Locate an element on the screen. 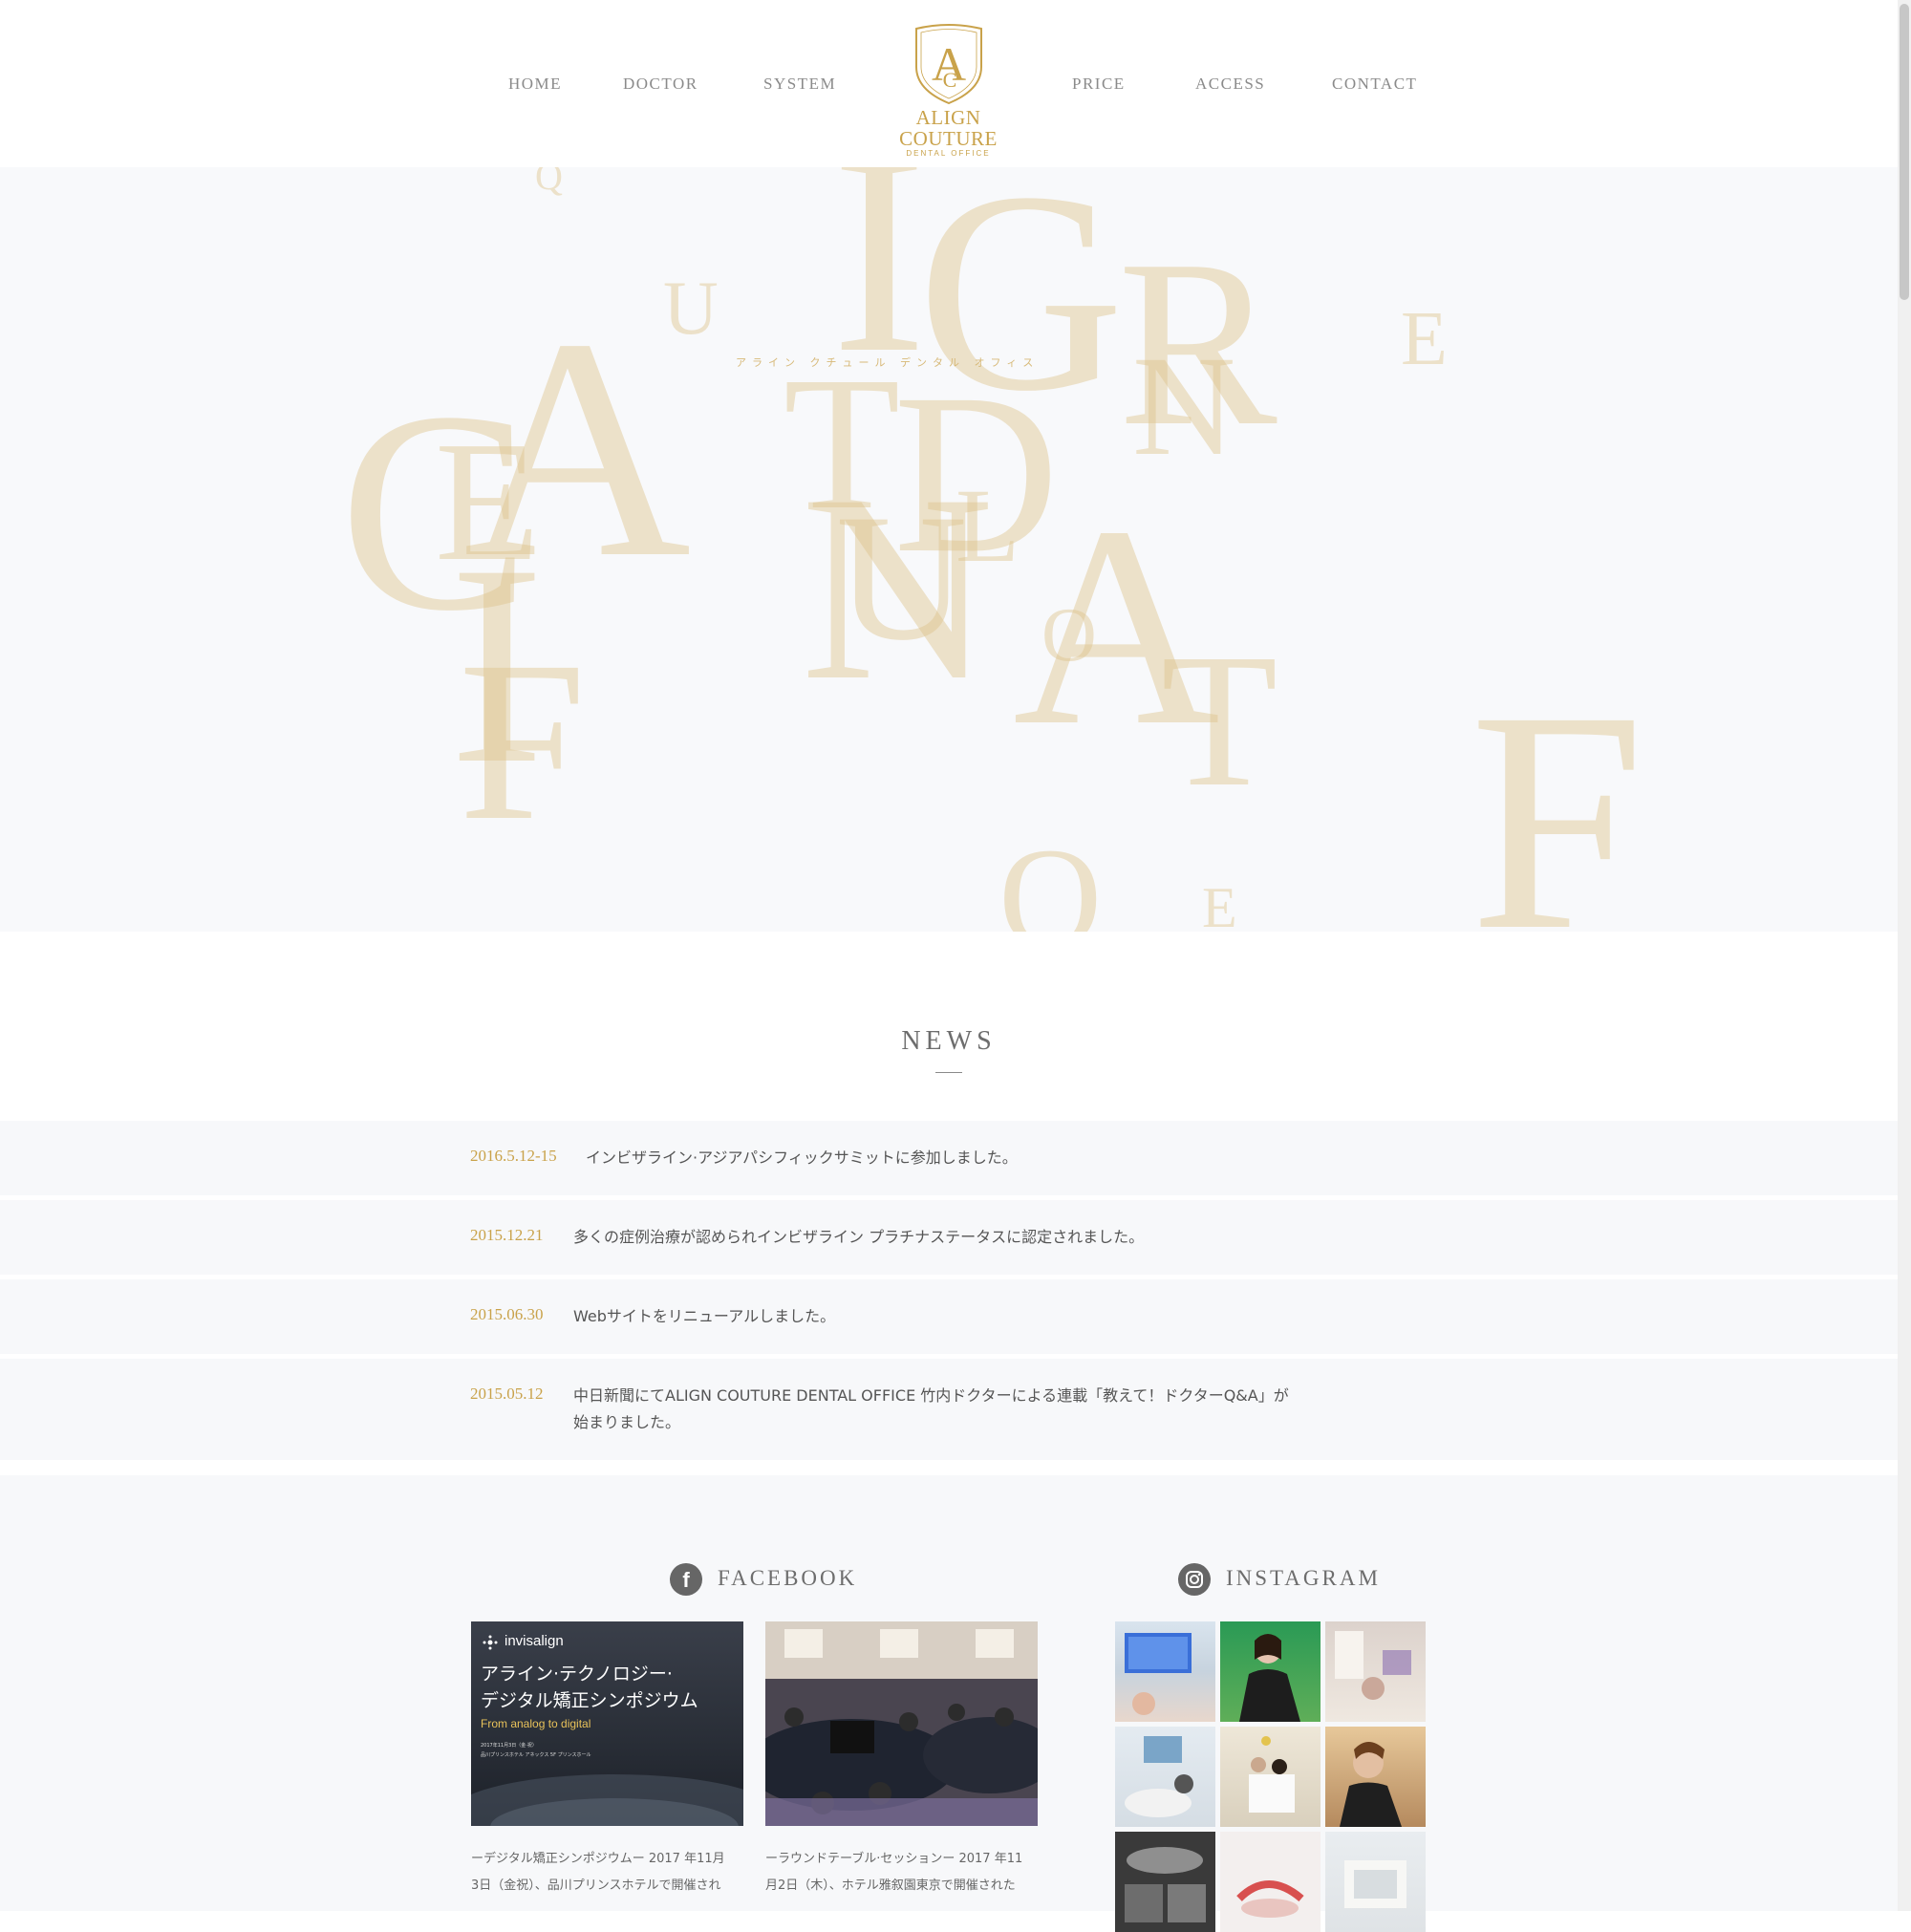 The height and width of the screenshot is (1932, 1911). nav-price: PRICE is located at coordinates (1099, 84).